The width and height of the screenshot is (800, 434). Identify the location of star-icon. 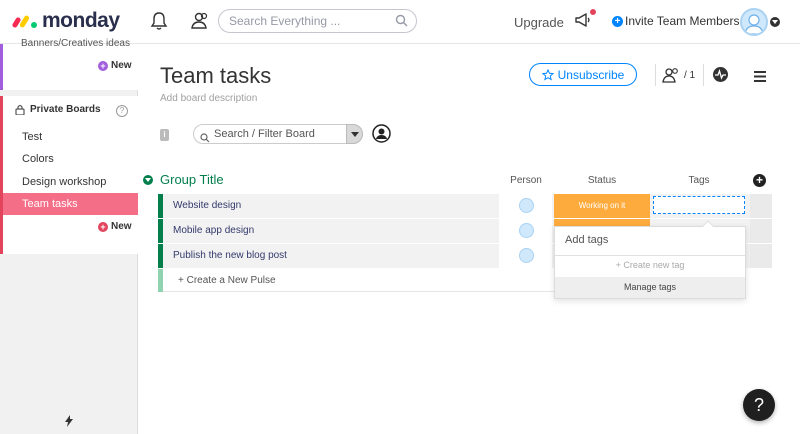
(547, 74).